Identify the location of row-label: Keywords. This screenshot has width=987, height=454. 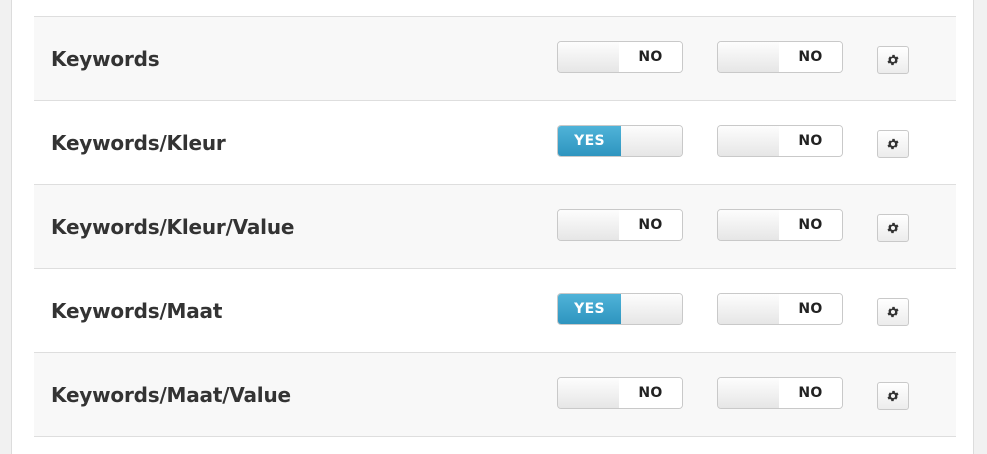
(105, 59).